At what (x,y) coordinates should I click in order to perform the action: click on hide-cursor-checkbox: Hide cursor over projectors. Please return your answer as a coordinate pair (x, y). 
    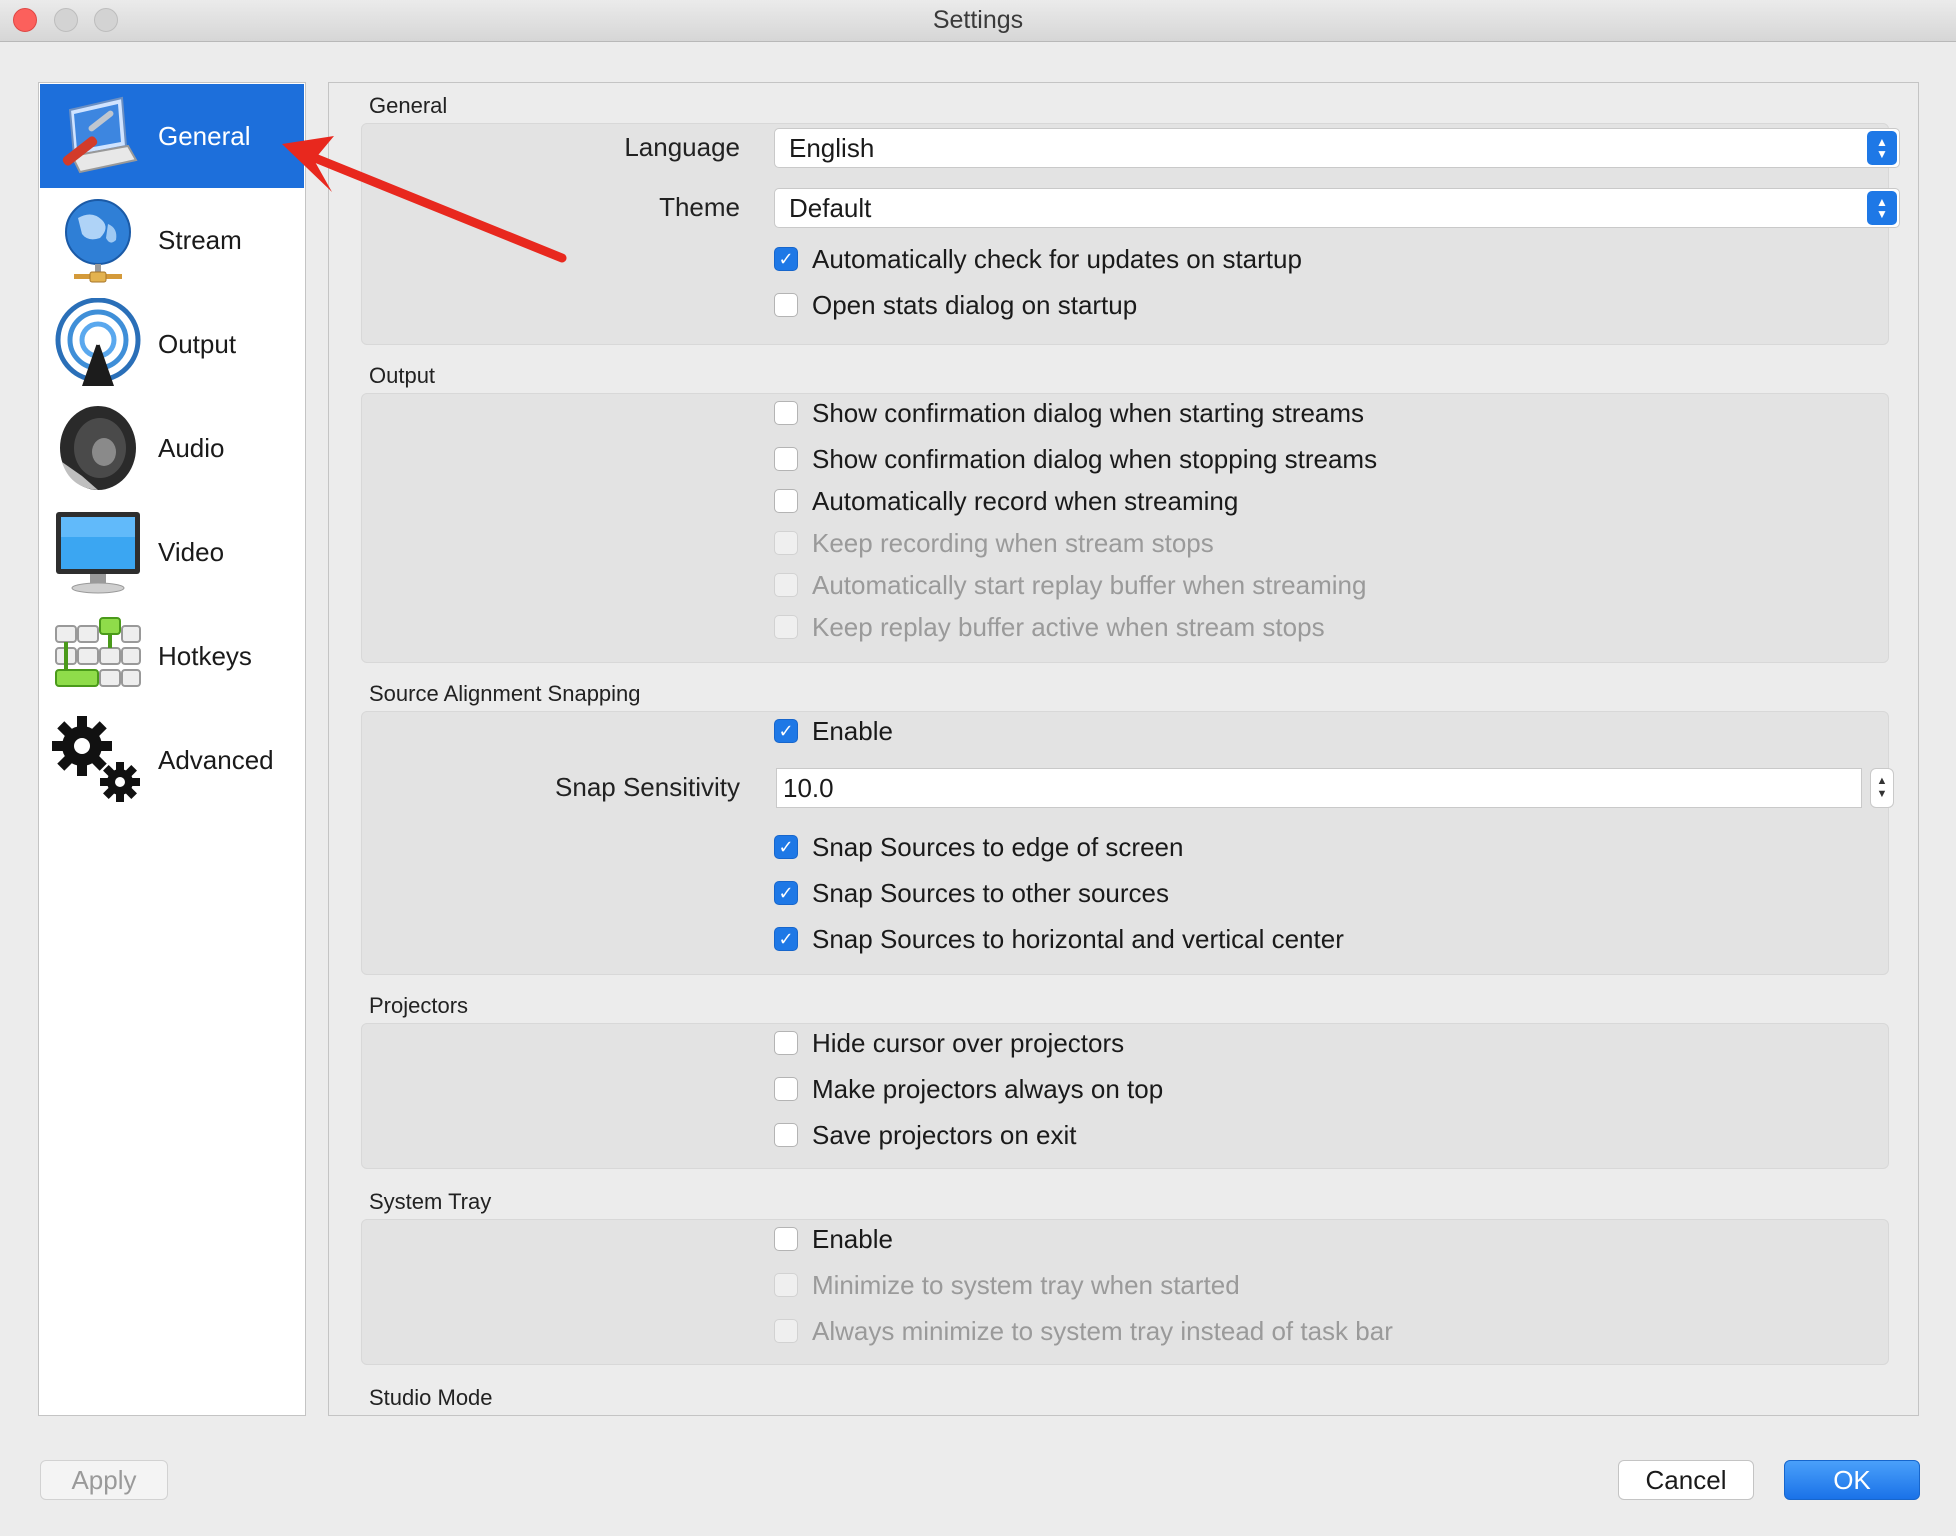
    Looking at the image, I should click on (949, 1043).